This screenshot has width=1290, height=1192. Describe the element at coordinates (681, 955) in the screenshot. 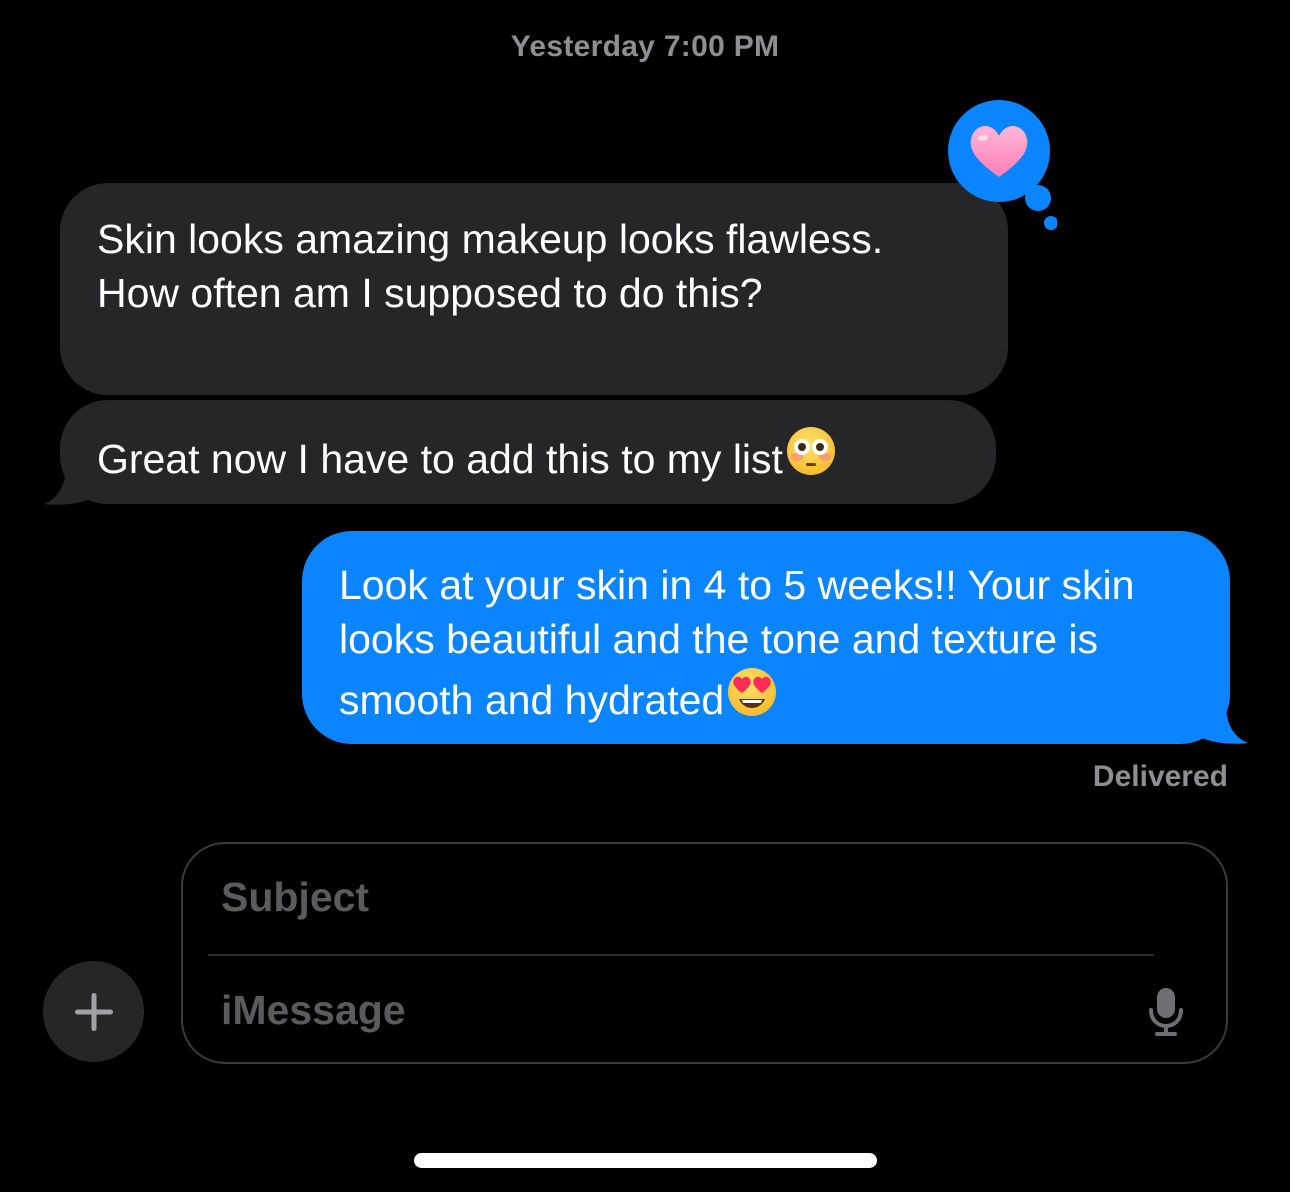

I see `compose-divider` at that location.